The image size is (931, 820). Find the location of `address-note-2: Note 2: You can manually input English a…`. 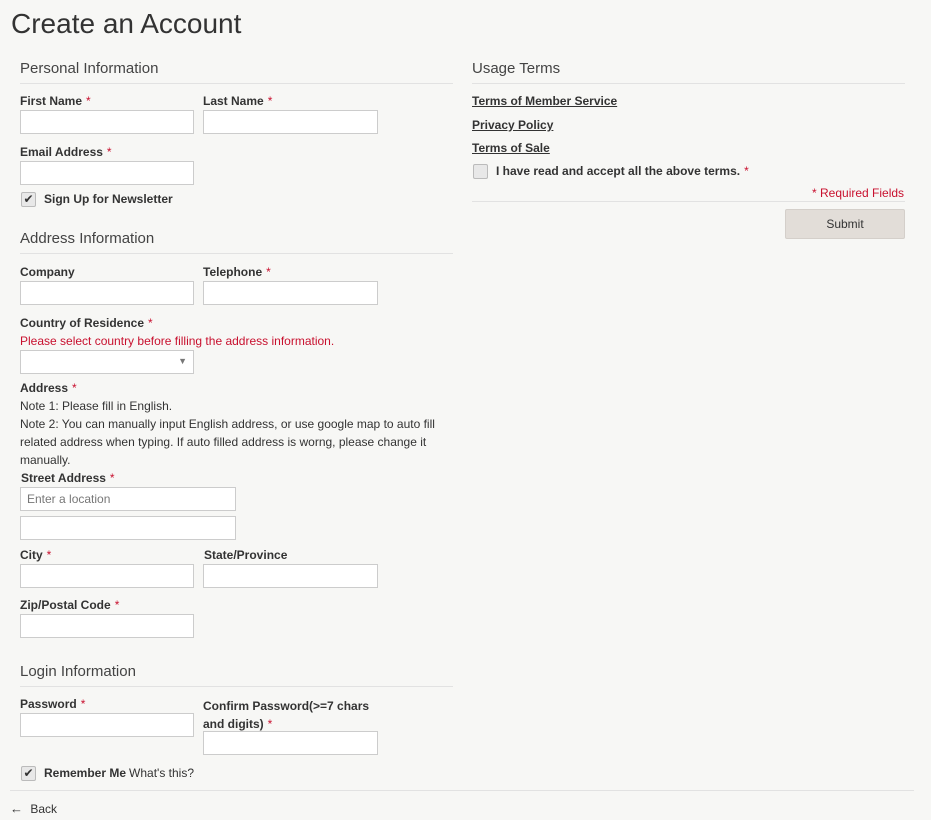

address-note-2: Note 2: You can manually input English a… is located at coordinates (227, 442).